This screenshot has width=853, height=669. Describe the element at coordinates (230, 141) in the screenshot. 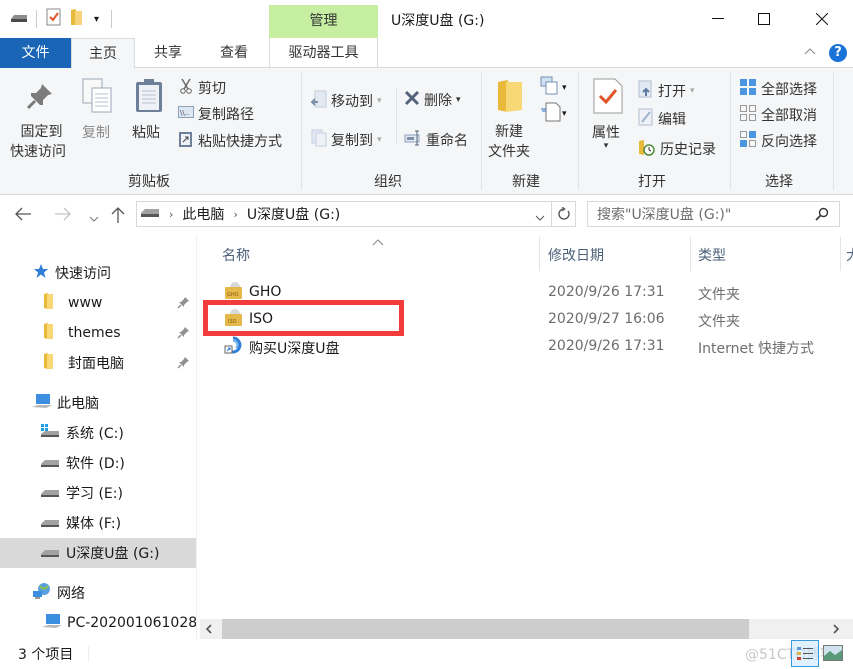

I see `paste-shortcut-button: 粘贴快捷方式` at that location.